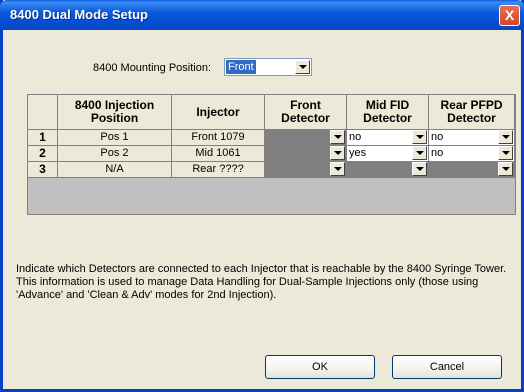  I want to click on row-number: 3, so click(43, 170).